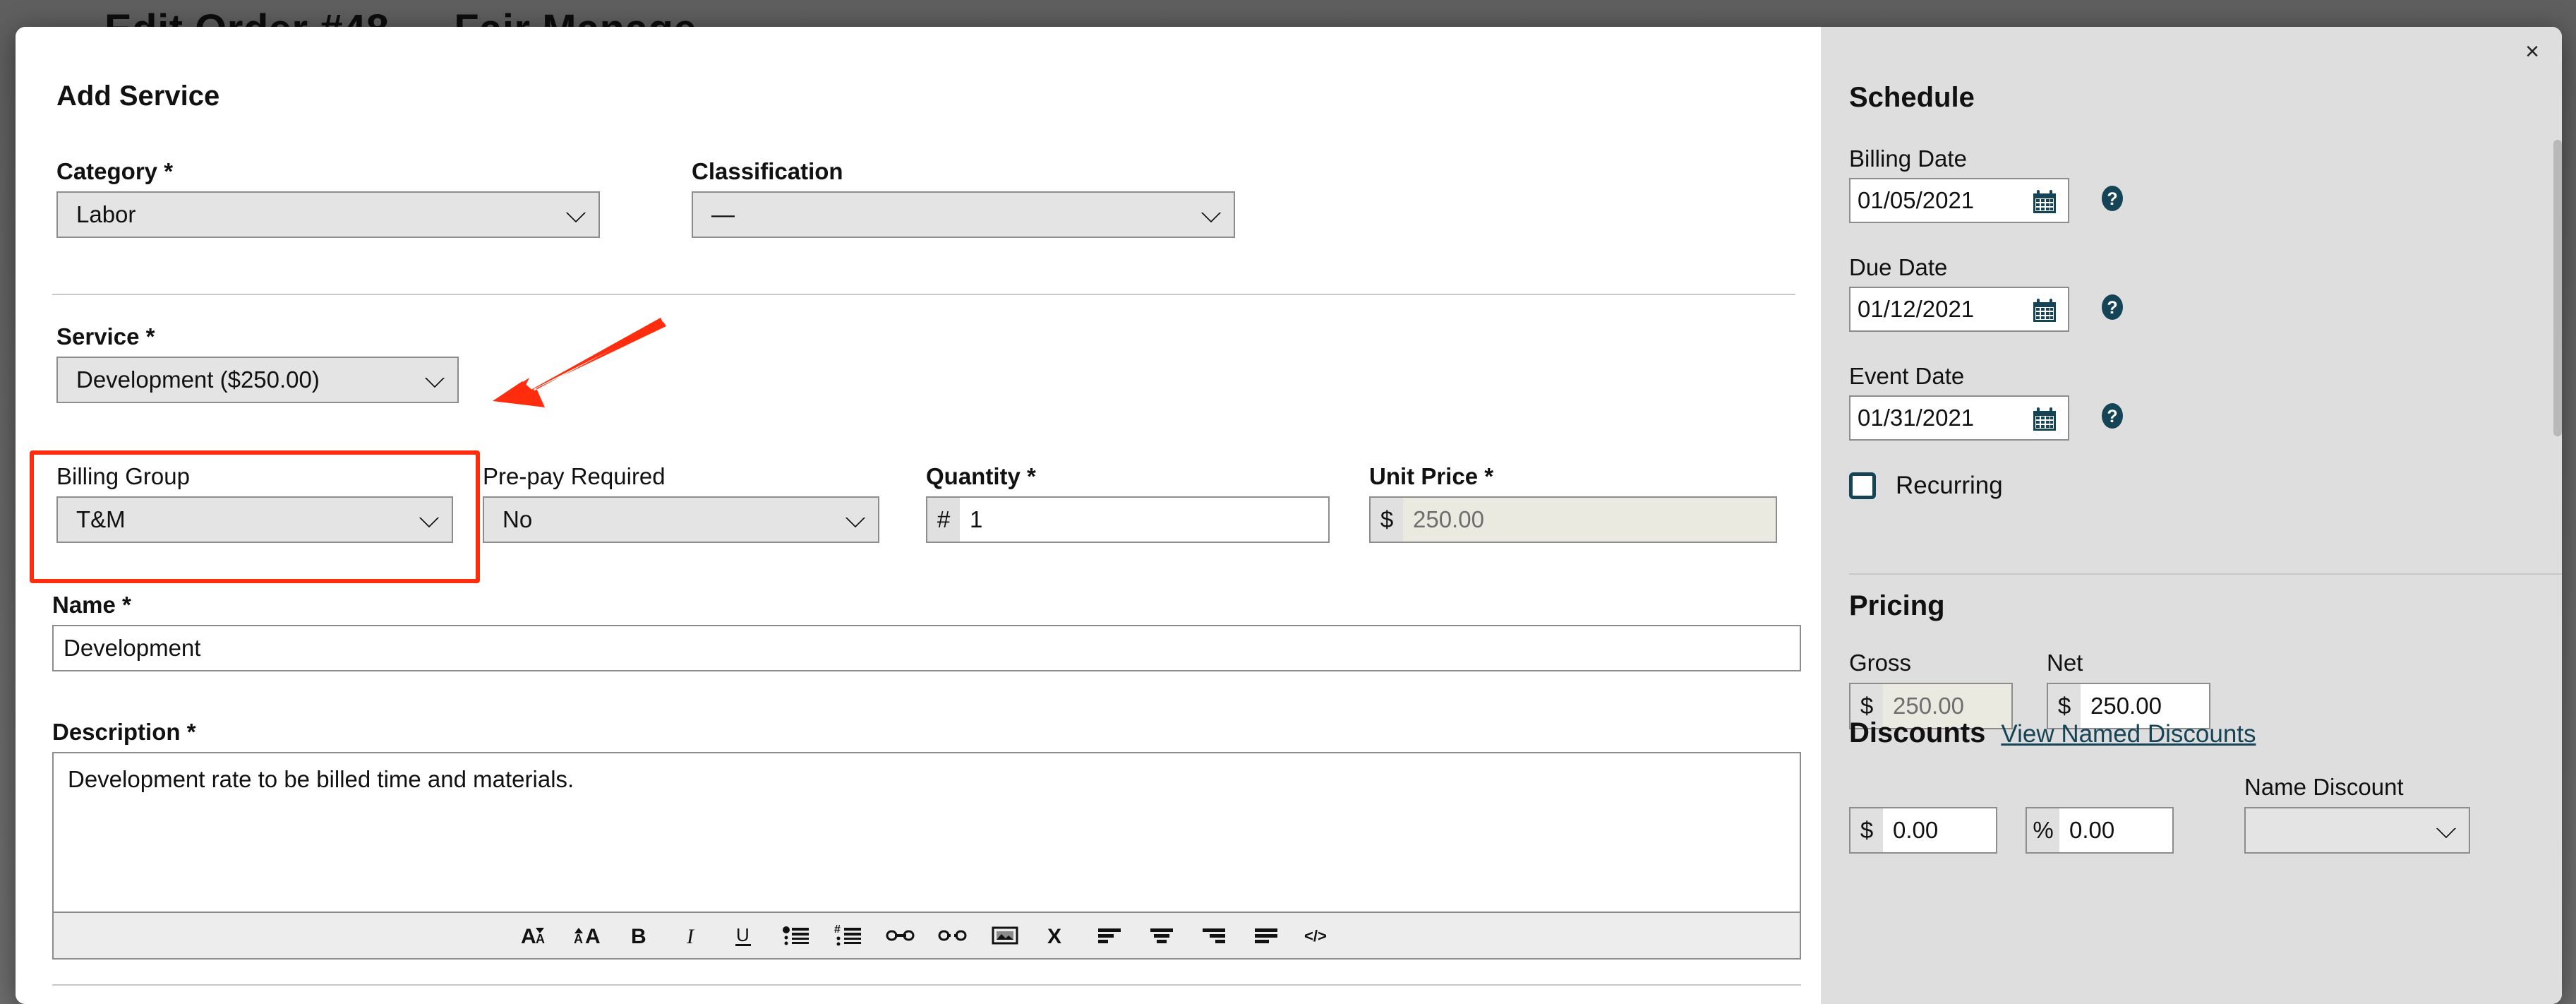  I want to click on unit-price-input-group: $, so click(1573, 519).